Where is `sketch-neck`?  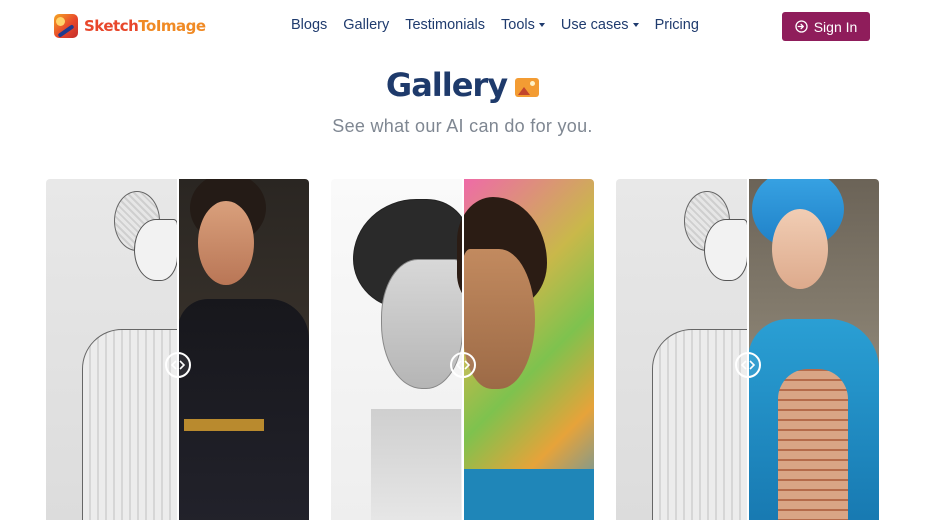
sketch-neck is located at coordinates (416, 464).